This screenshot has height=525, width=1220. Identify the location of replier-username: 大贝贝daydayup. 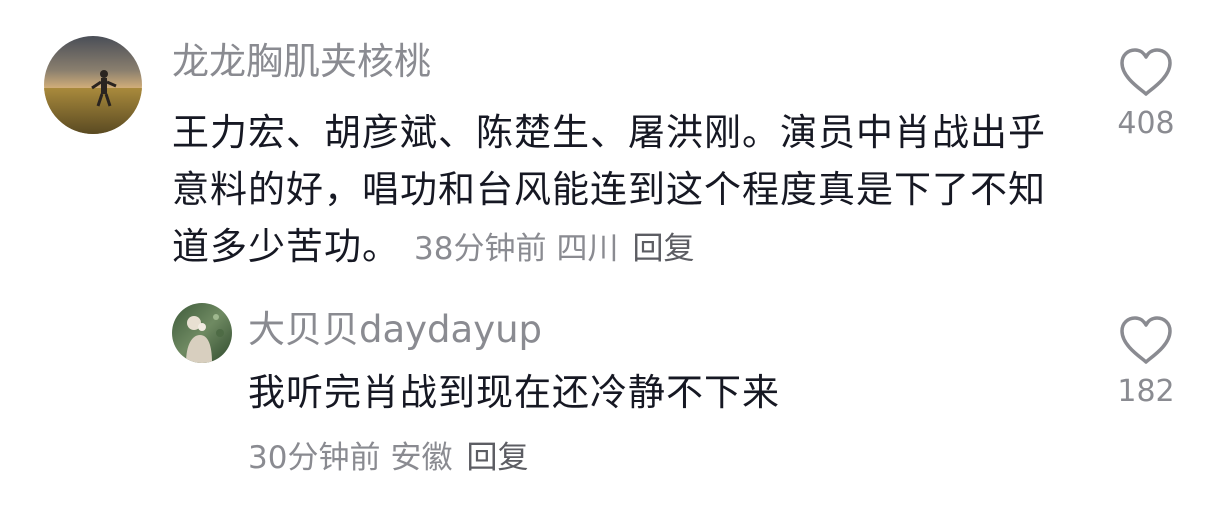
(395, 330).